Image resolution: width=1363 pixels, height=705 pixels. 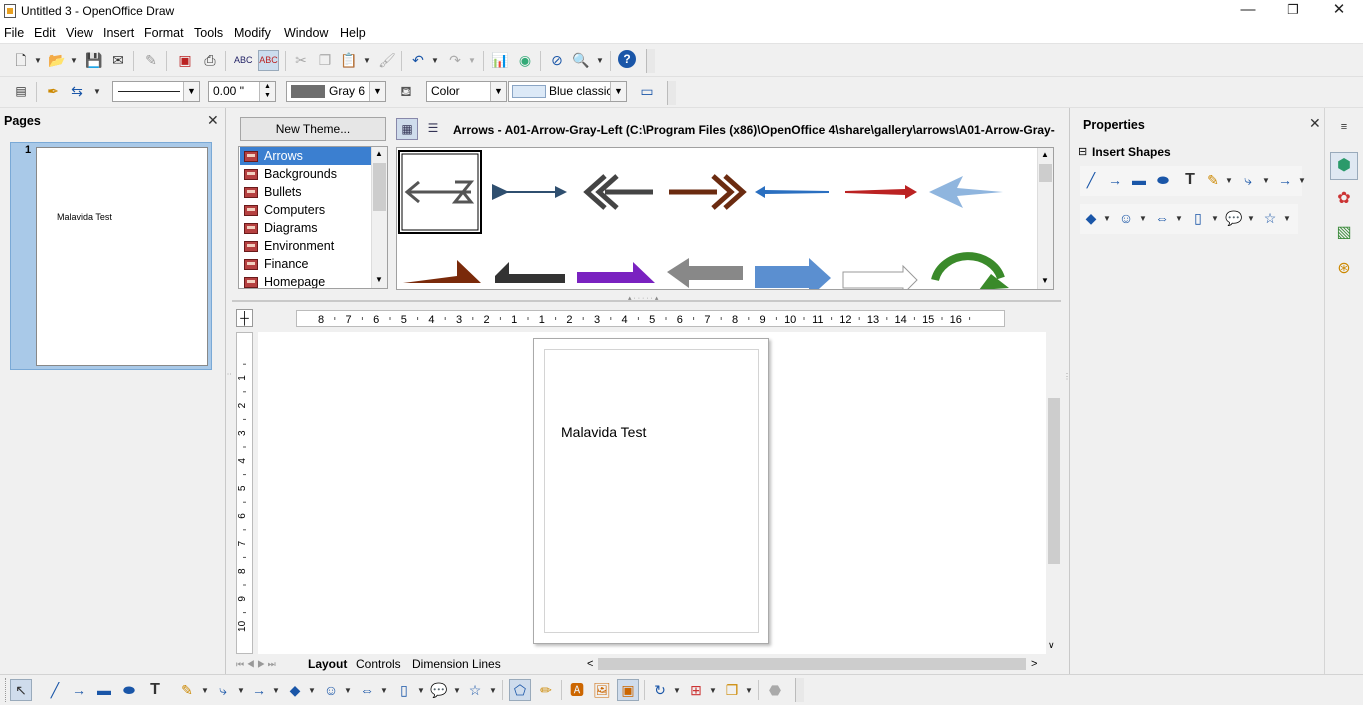 I want to click on callouts-dropdown-icon: ▼, so click(x=457, y=690).